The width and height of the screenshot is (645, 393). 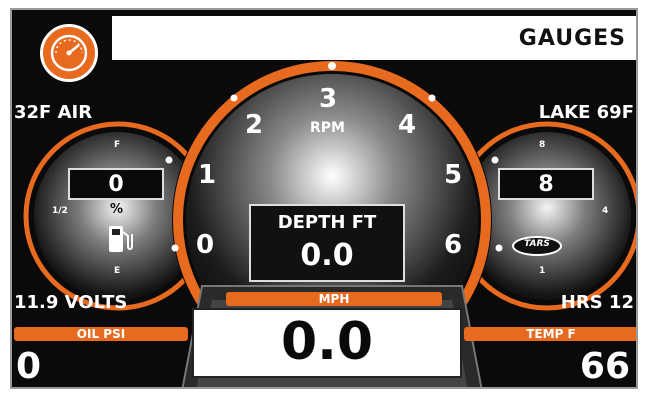 What do you see at coordinates (407, 125) in the screenshot?
I see `rpm-tick-4: 4` at bounding box center [407, 125].